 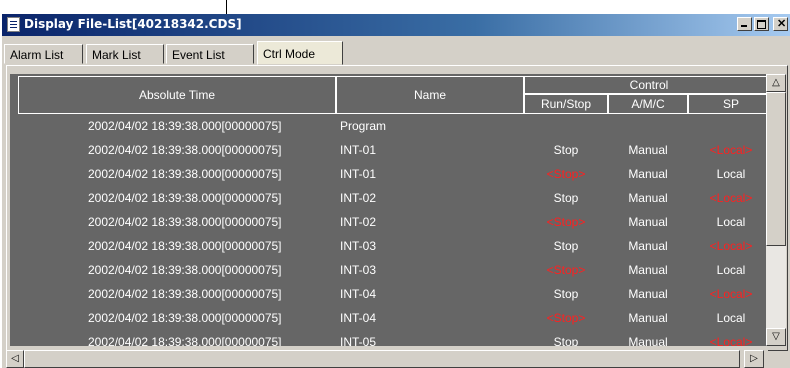 What do you see at coordinates (125, 54) in the screenshot?
I see `tab-mark-list: Mark List` at bounding box center [125, 54].